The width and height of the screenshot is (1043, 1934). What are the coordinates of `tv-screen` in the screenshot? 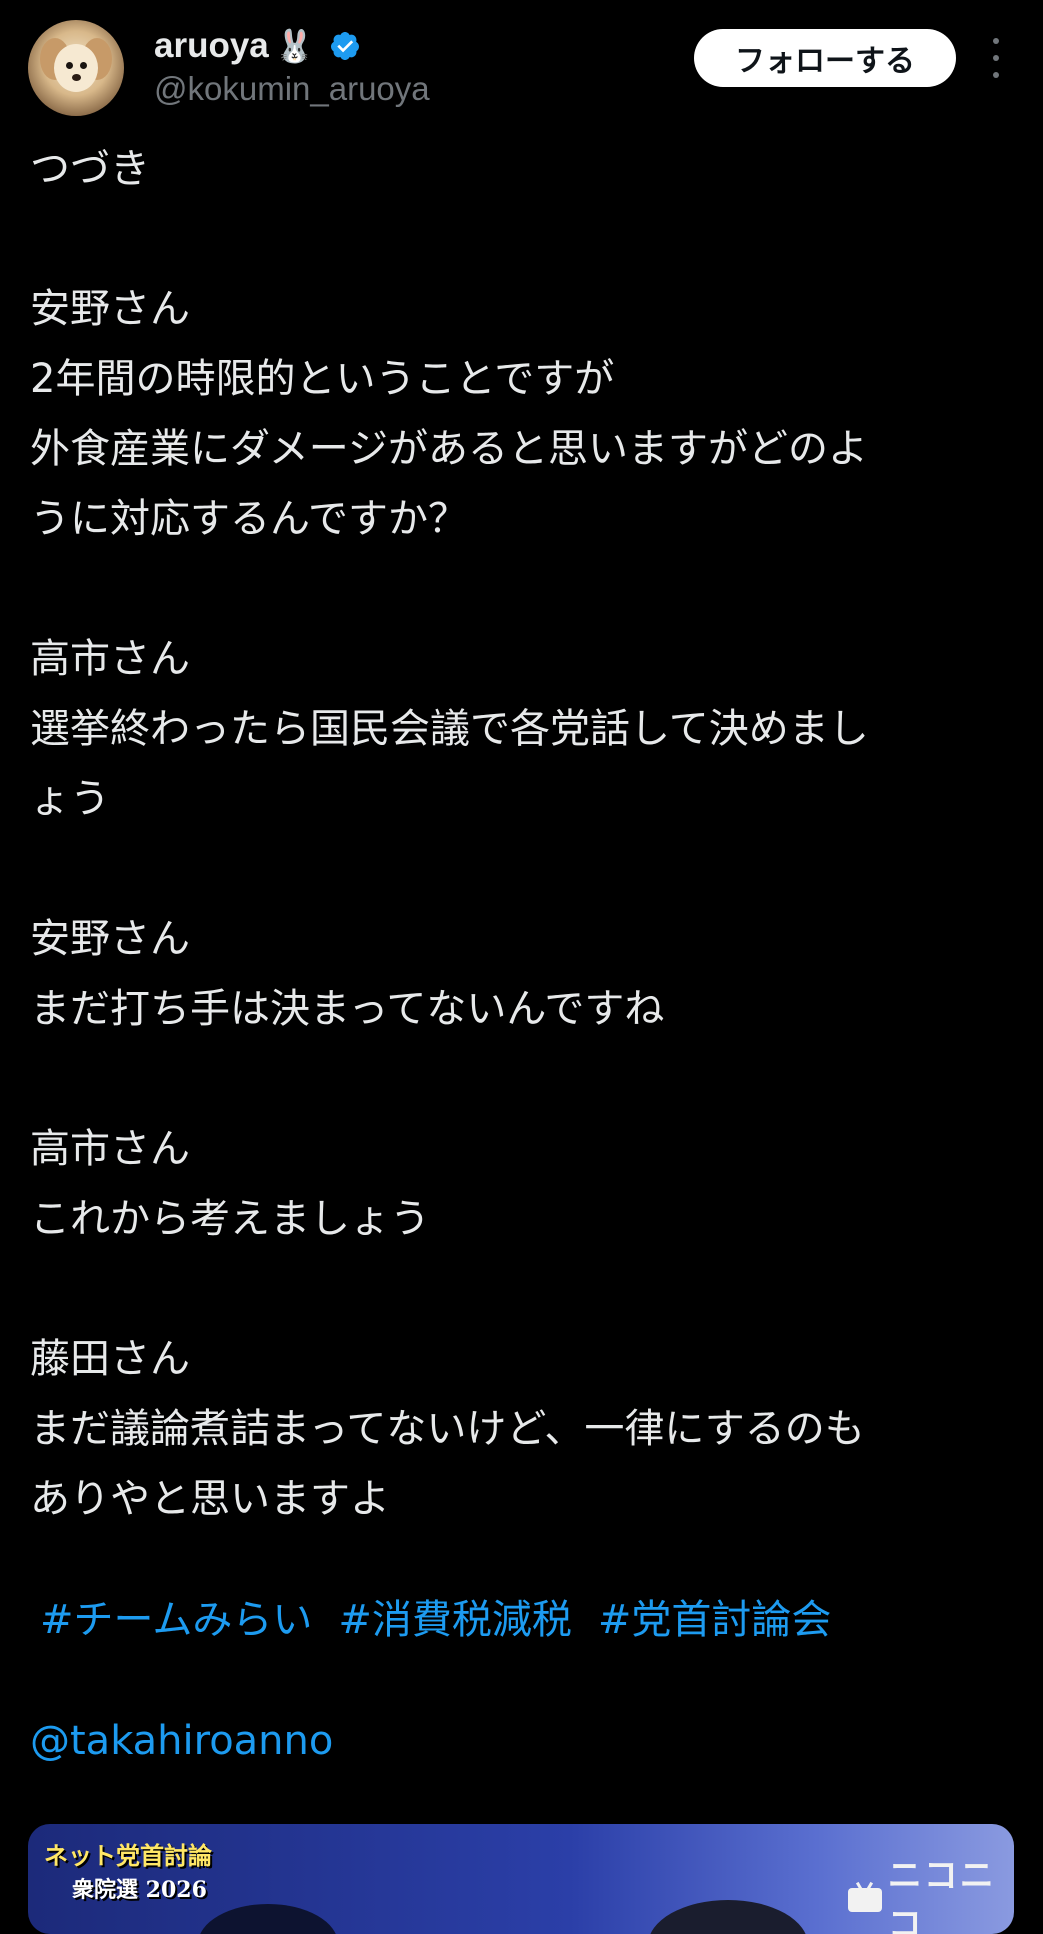 It's located at (865, 1900).